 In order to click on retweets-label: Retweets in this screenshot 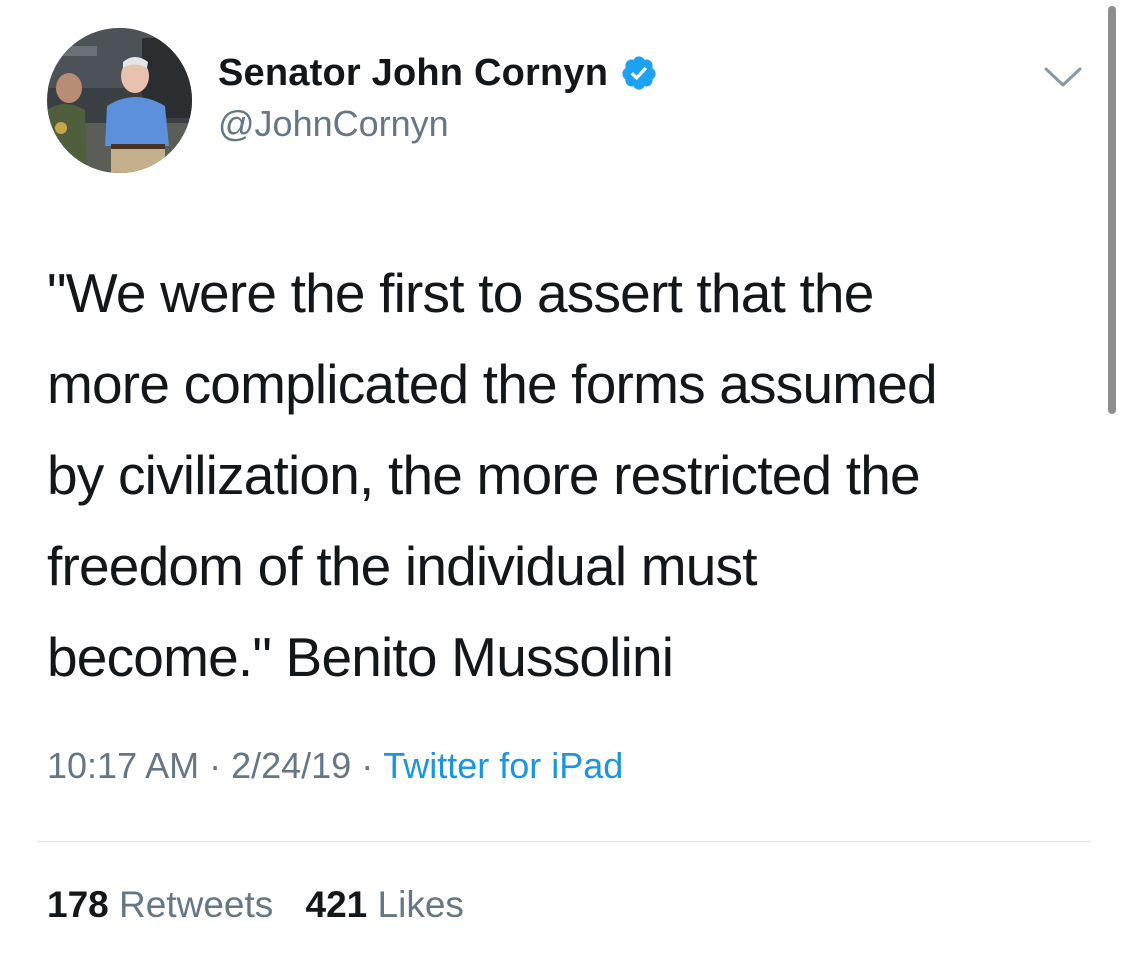, I will do `click(196, 904)`.